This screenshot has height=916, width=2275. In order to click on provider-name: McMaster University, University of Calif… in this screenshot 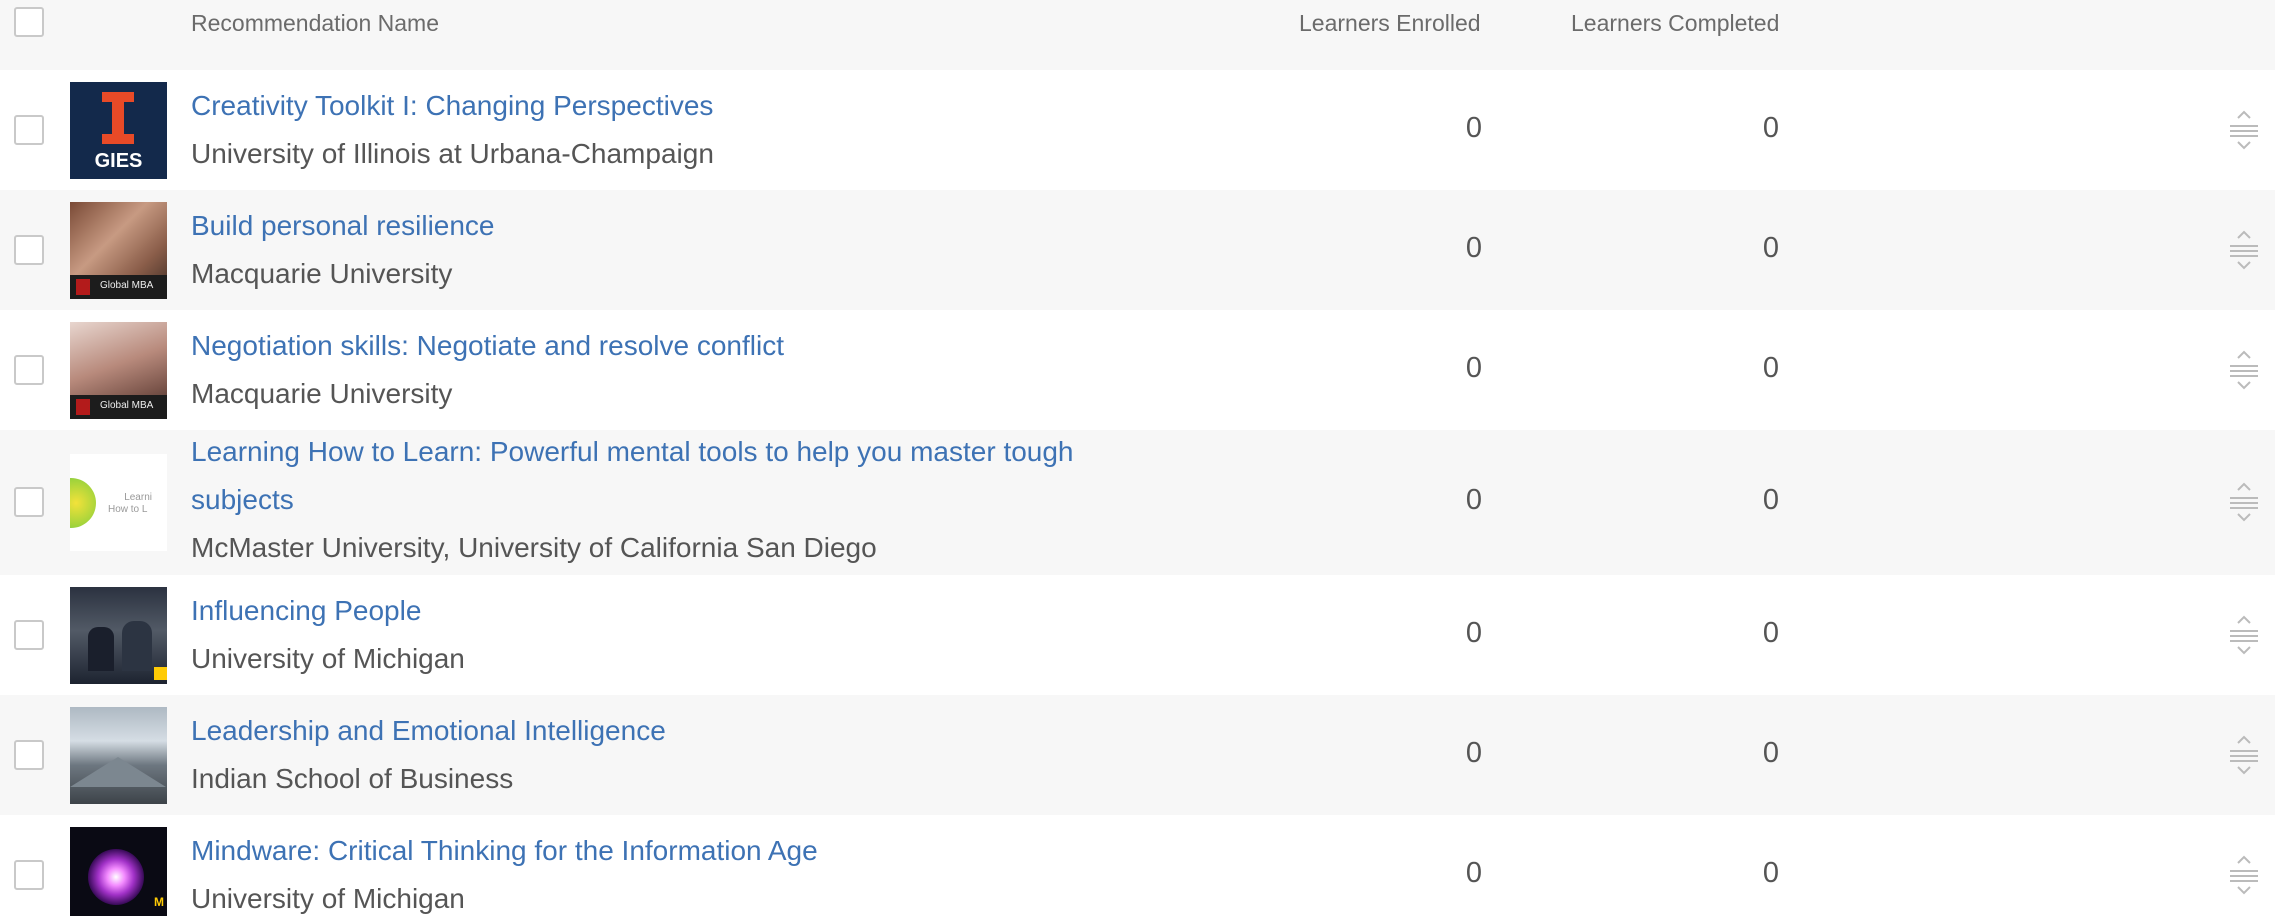, I will do `click(534, 547)`.